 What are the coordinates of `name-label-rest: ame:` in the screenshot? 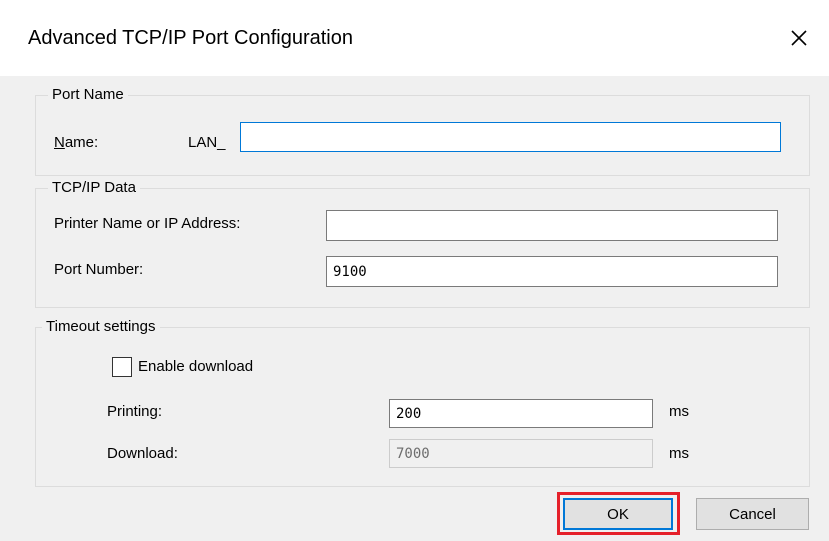 It's located at (81, 142).